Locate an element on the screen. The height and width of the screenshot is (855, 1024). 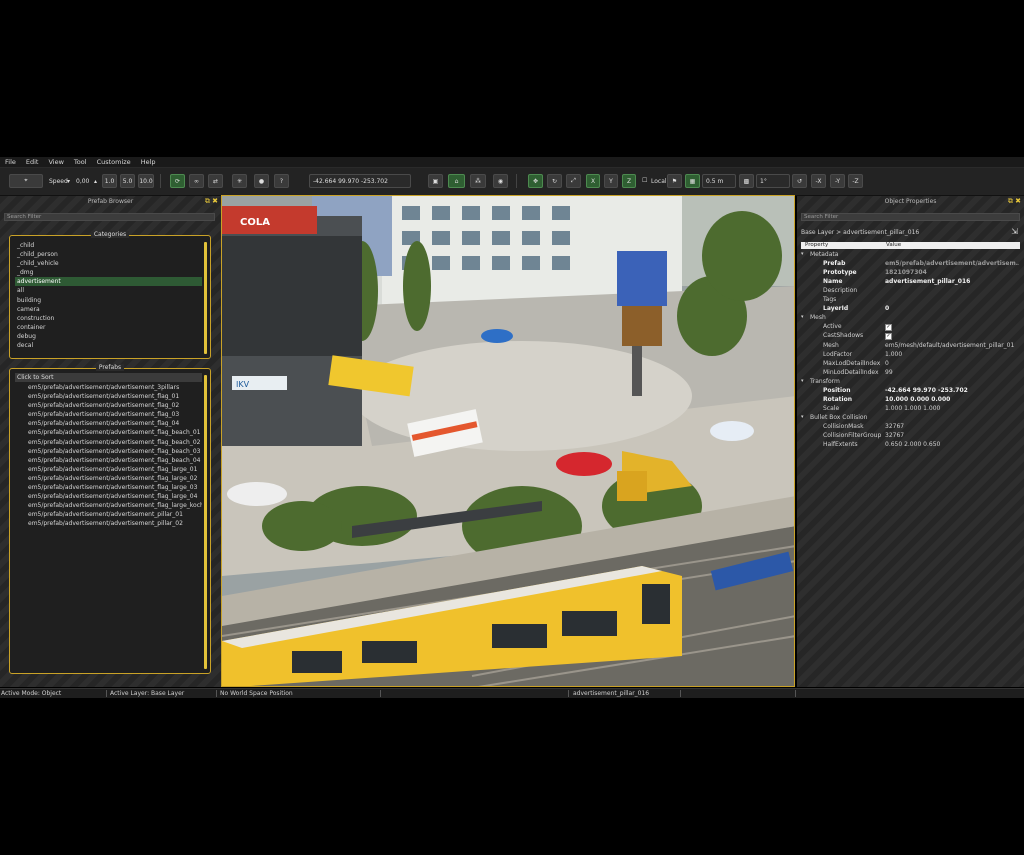
light-icon: ✳ is located at coordinates (239, 181).